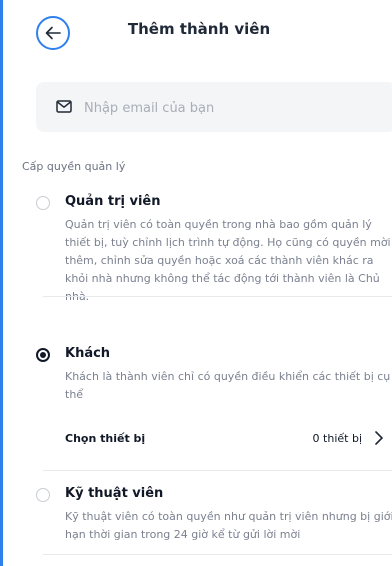 The height and width of the screenshot is (566, 392). What do you see at coordinates (64, 106) in the screenshot?
I see `mail-icon` at bounding box center [64, 106].